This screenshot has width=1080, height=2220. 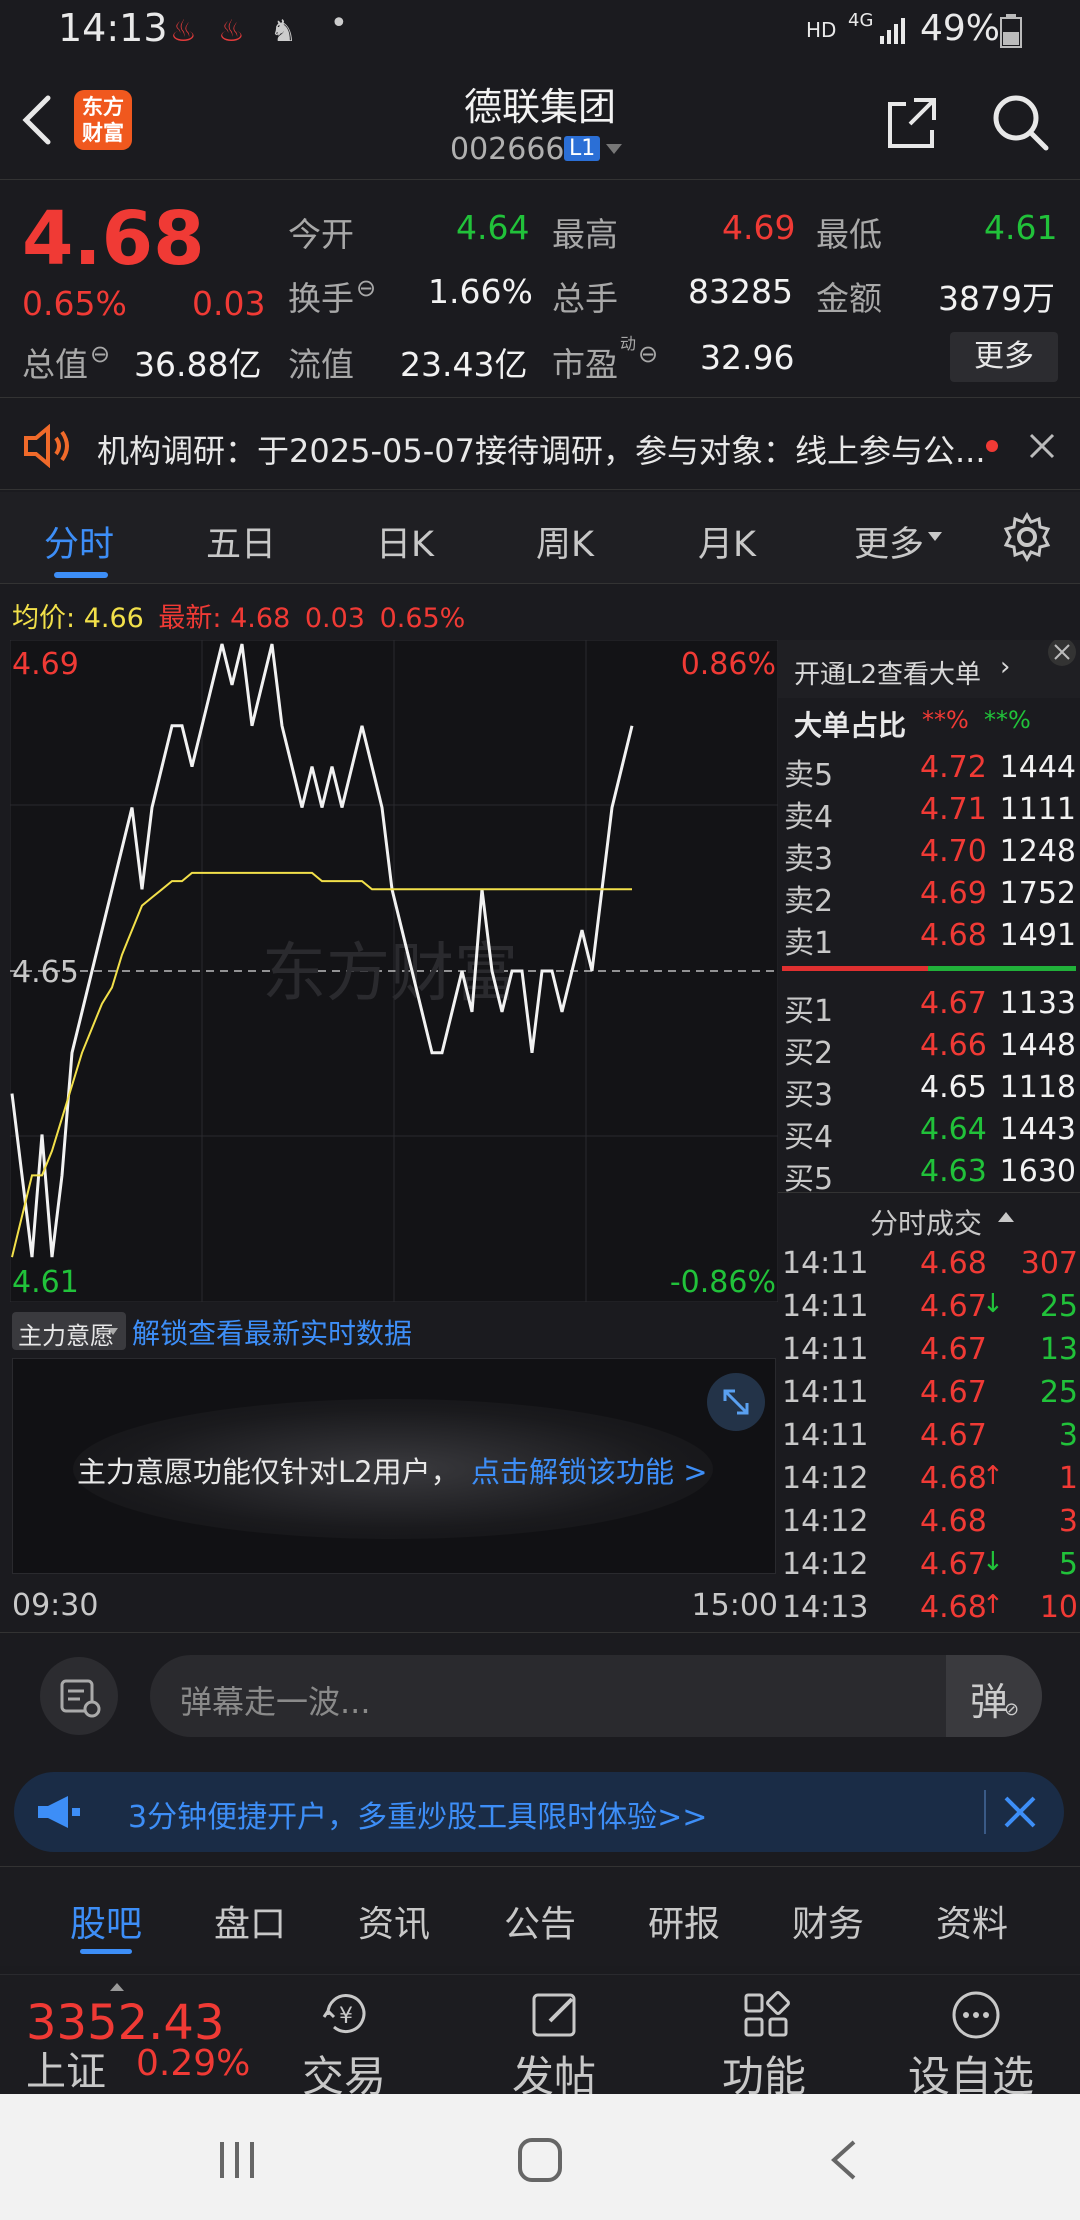 What do you see at coordinates (929, 771) in the screenshot?
I see `ask-row: 卖5 4.72 1444` at bounding box center [929, 771].